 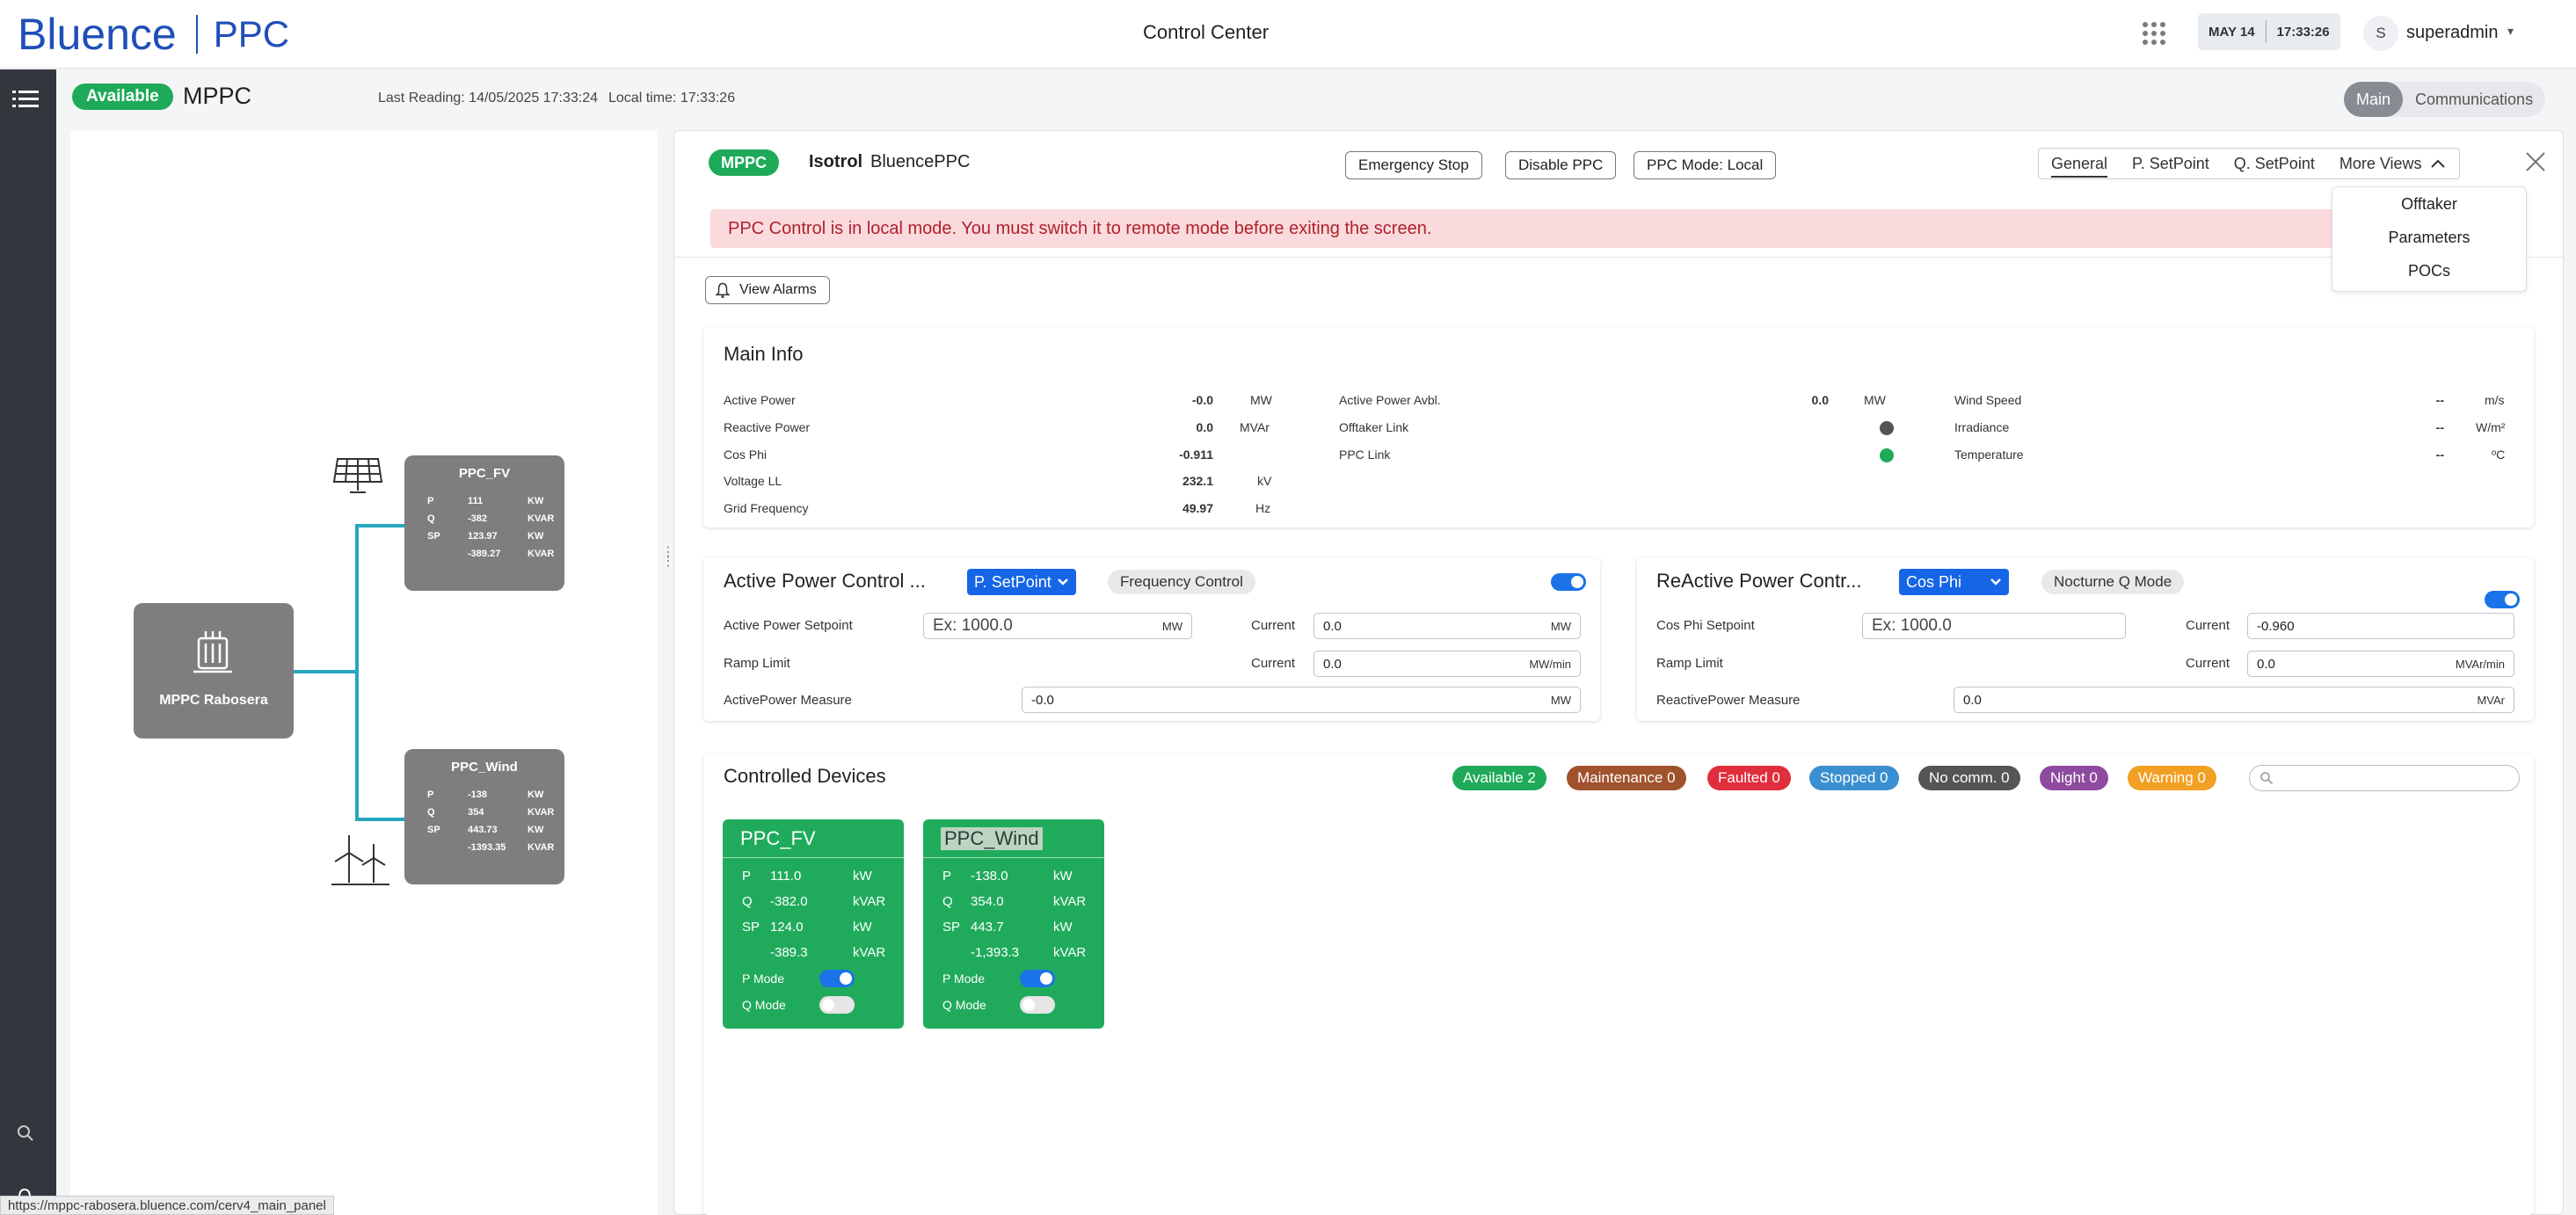 What do you see at coordinates (1875, 400) in the screenshot?
I see `info-unit: MW` at bounding box center [1875, 400].